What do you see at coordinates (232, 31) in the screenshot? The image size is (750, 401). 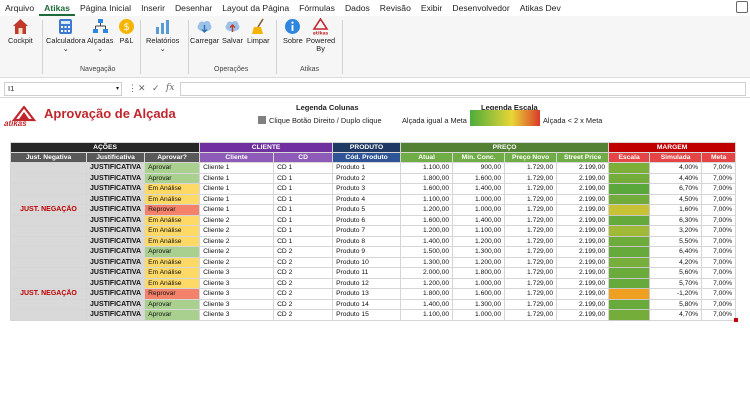 I see `salvar-button: Salvar` at bounding box center [232, 31].